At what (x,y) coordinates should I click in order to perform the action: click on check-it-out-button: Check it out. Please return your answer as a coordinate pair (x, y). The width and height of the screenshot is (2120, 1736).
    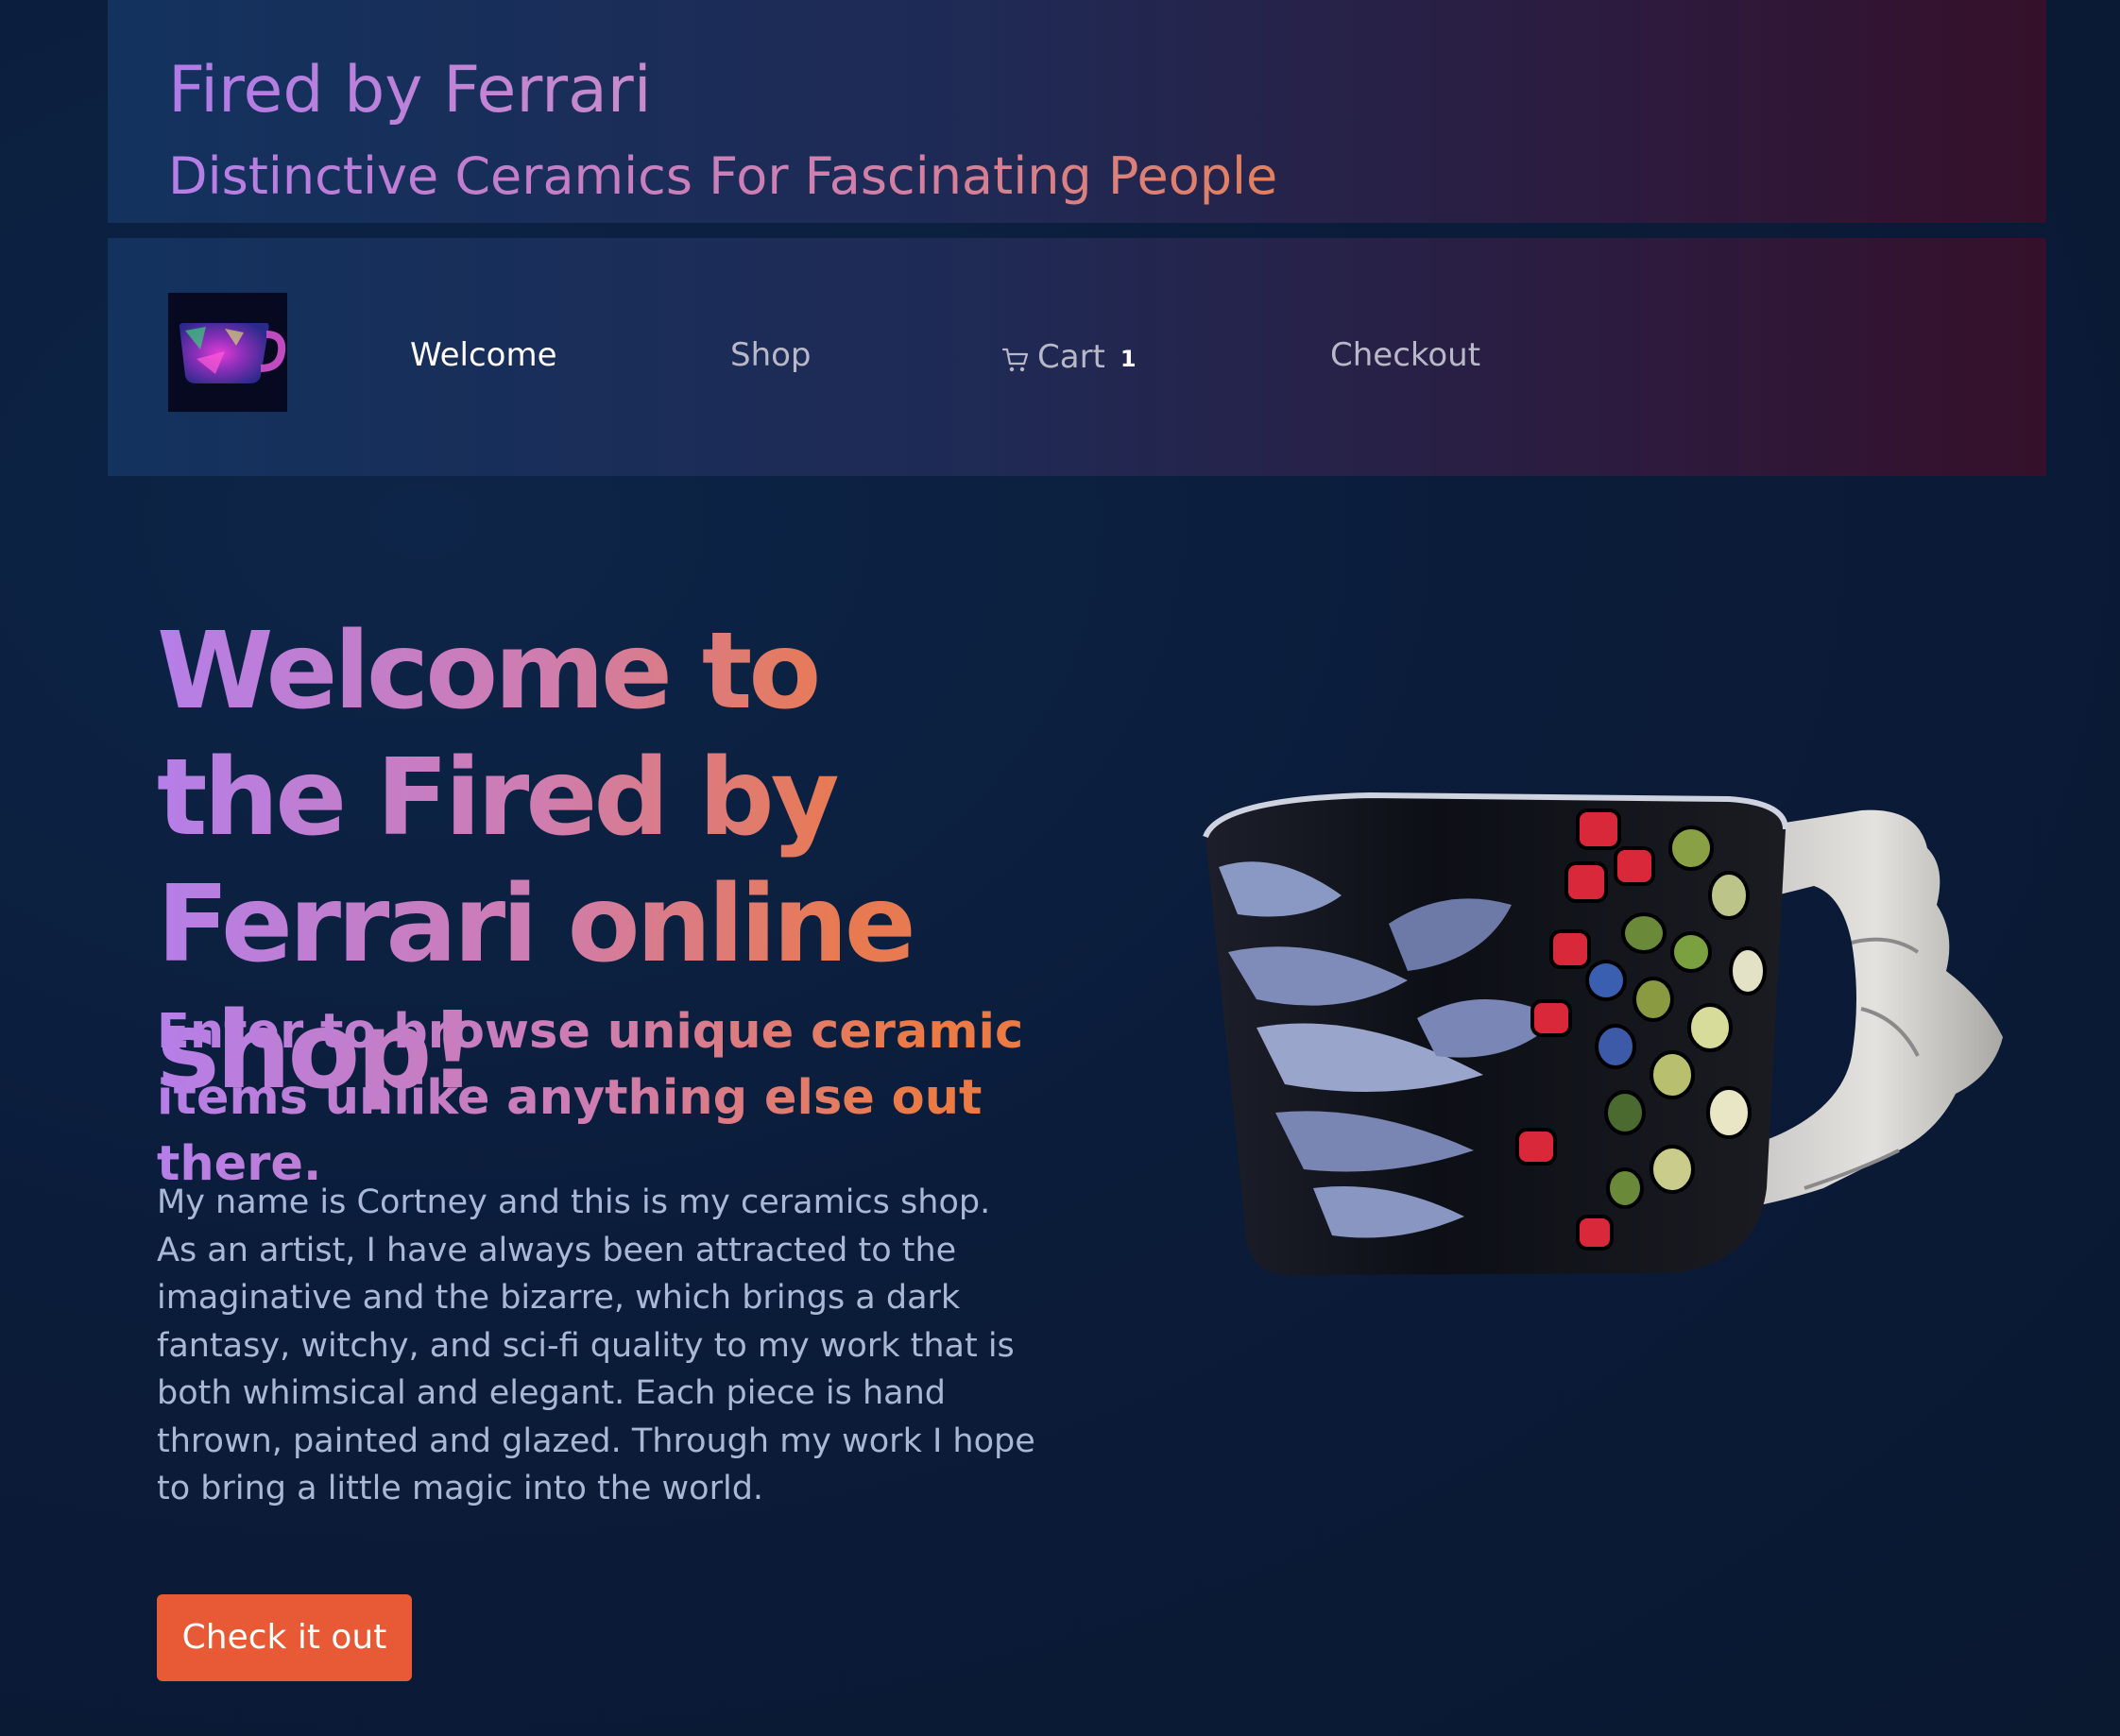
    Looking at the image, I should click on (284, 1637).